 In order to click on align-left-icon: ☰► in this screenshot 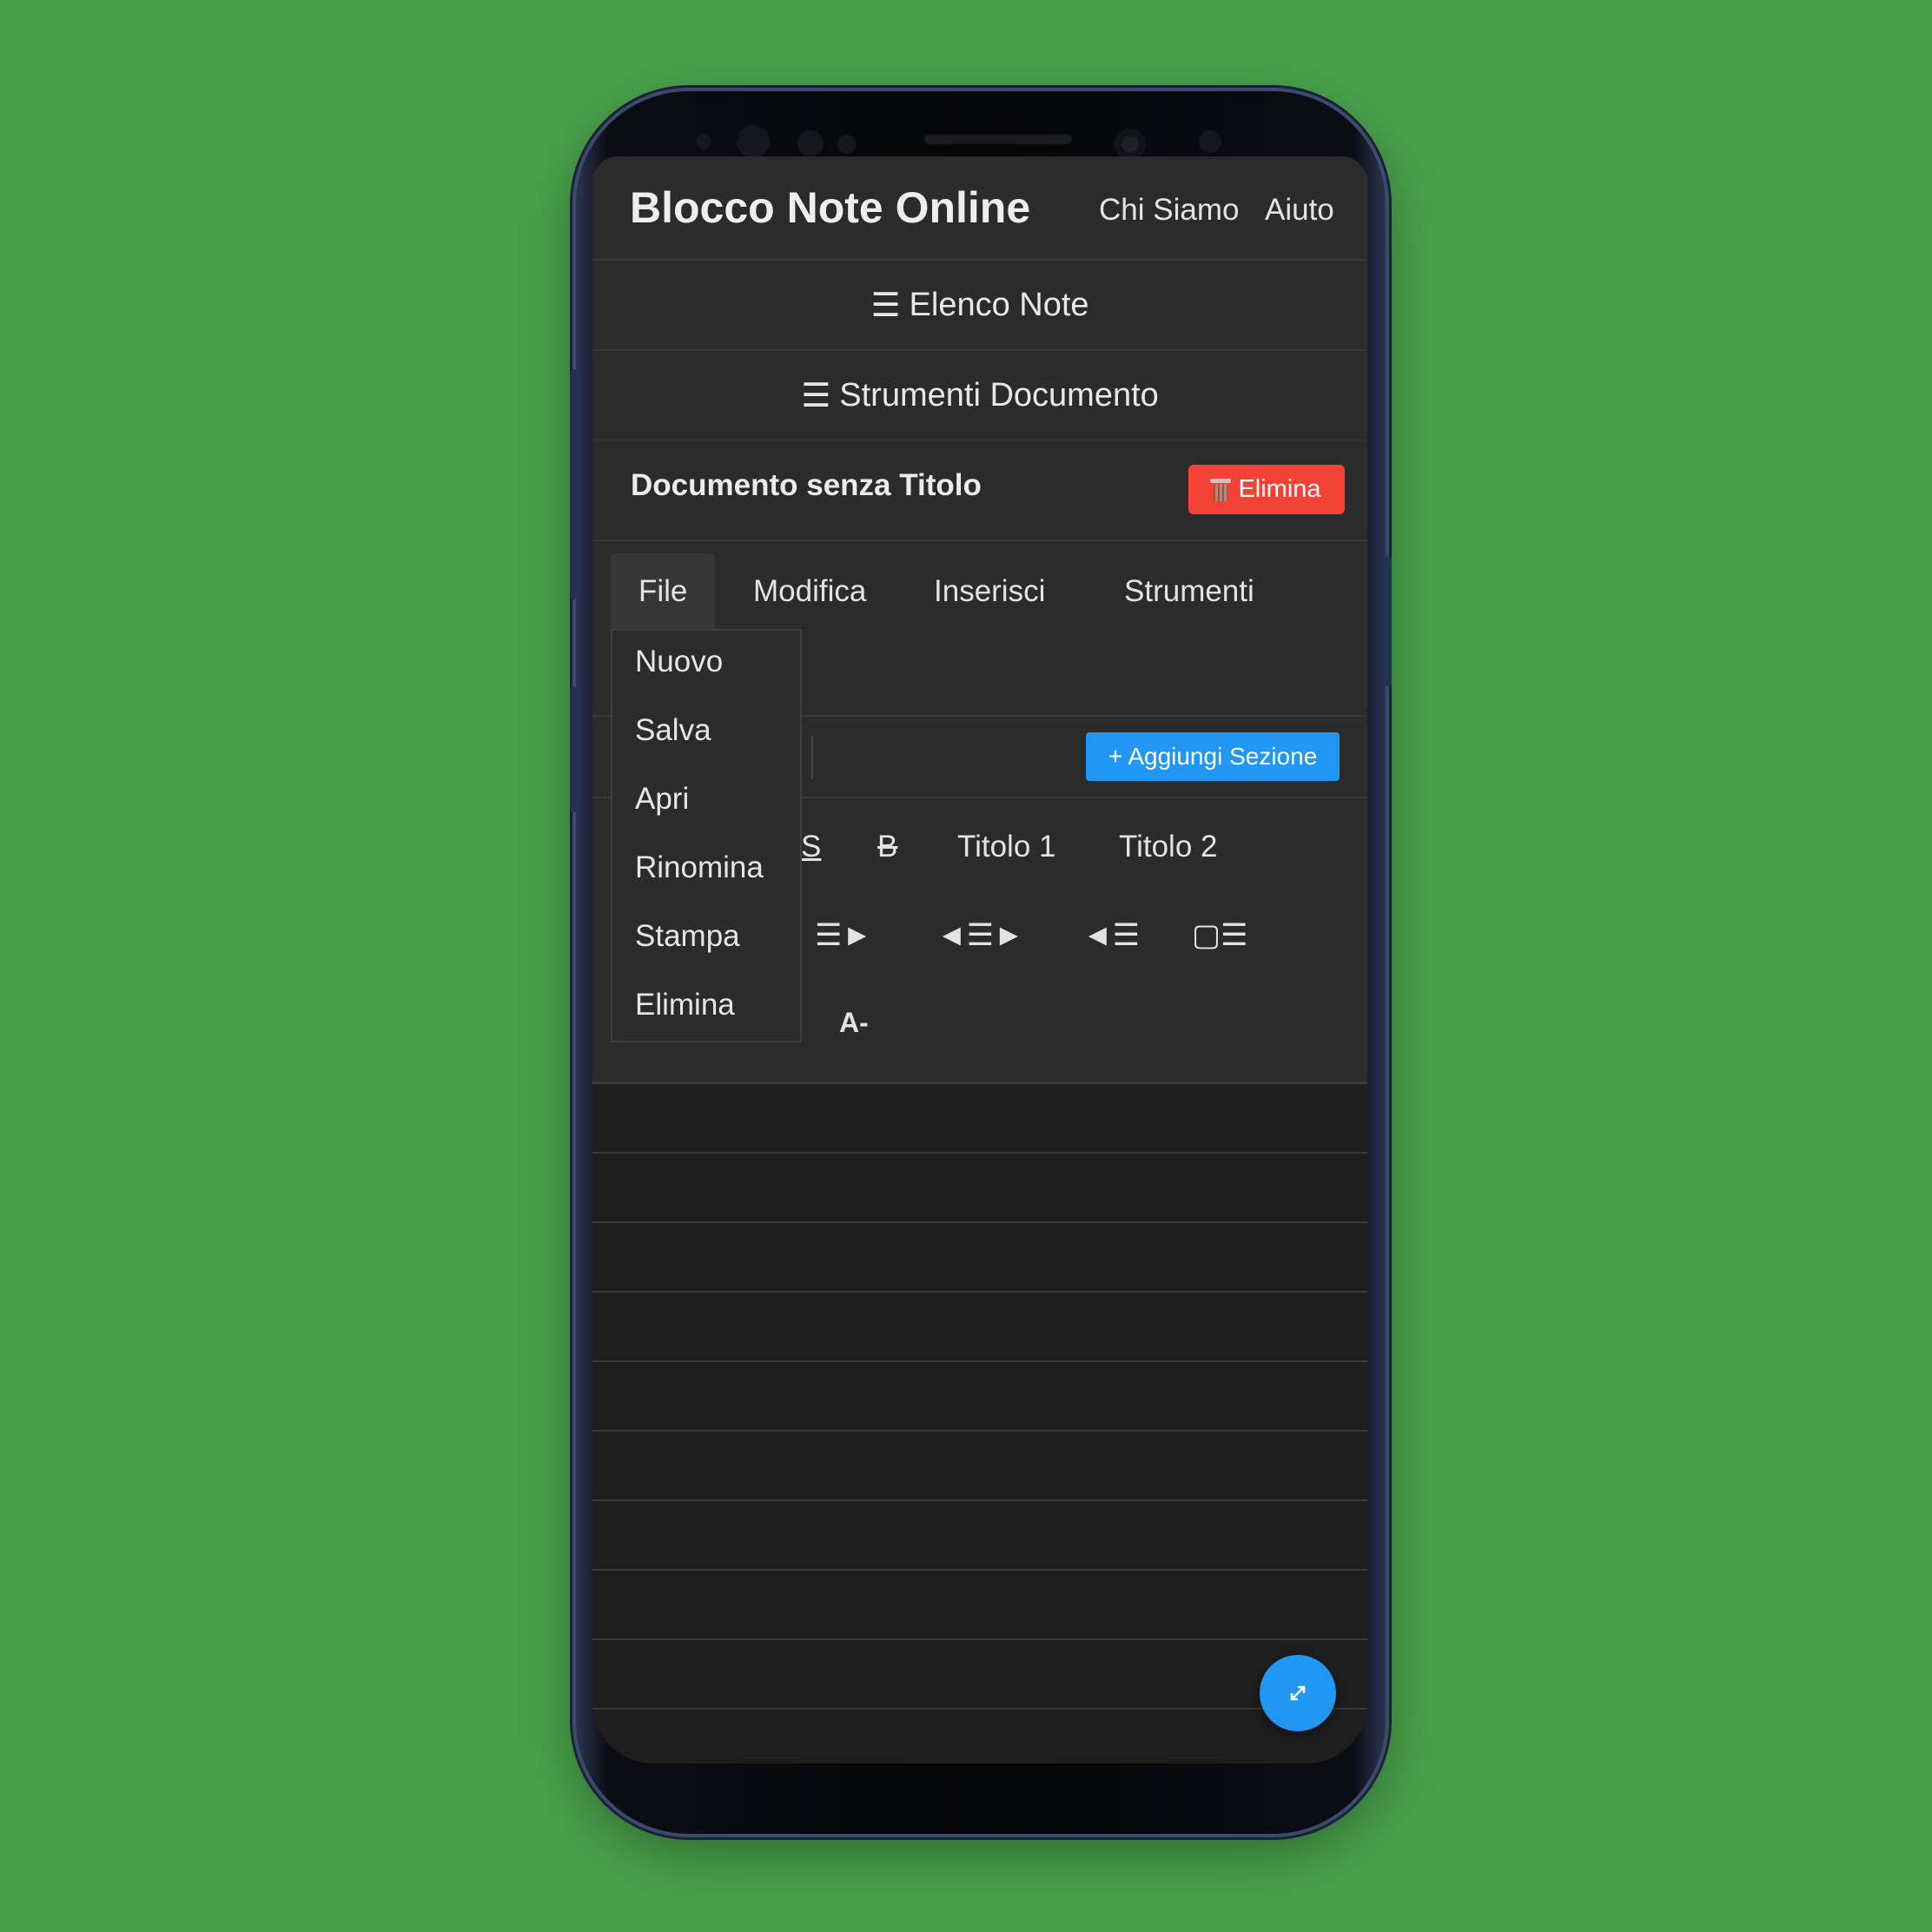, I will do `click(844, 936)`.